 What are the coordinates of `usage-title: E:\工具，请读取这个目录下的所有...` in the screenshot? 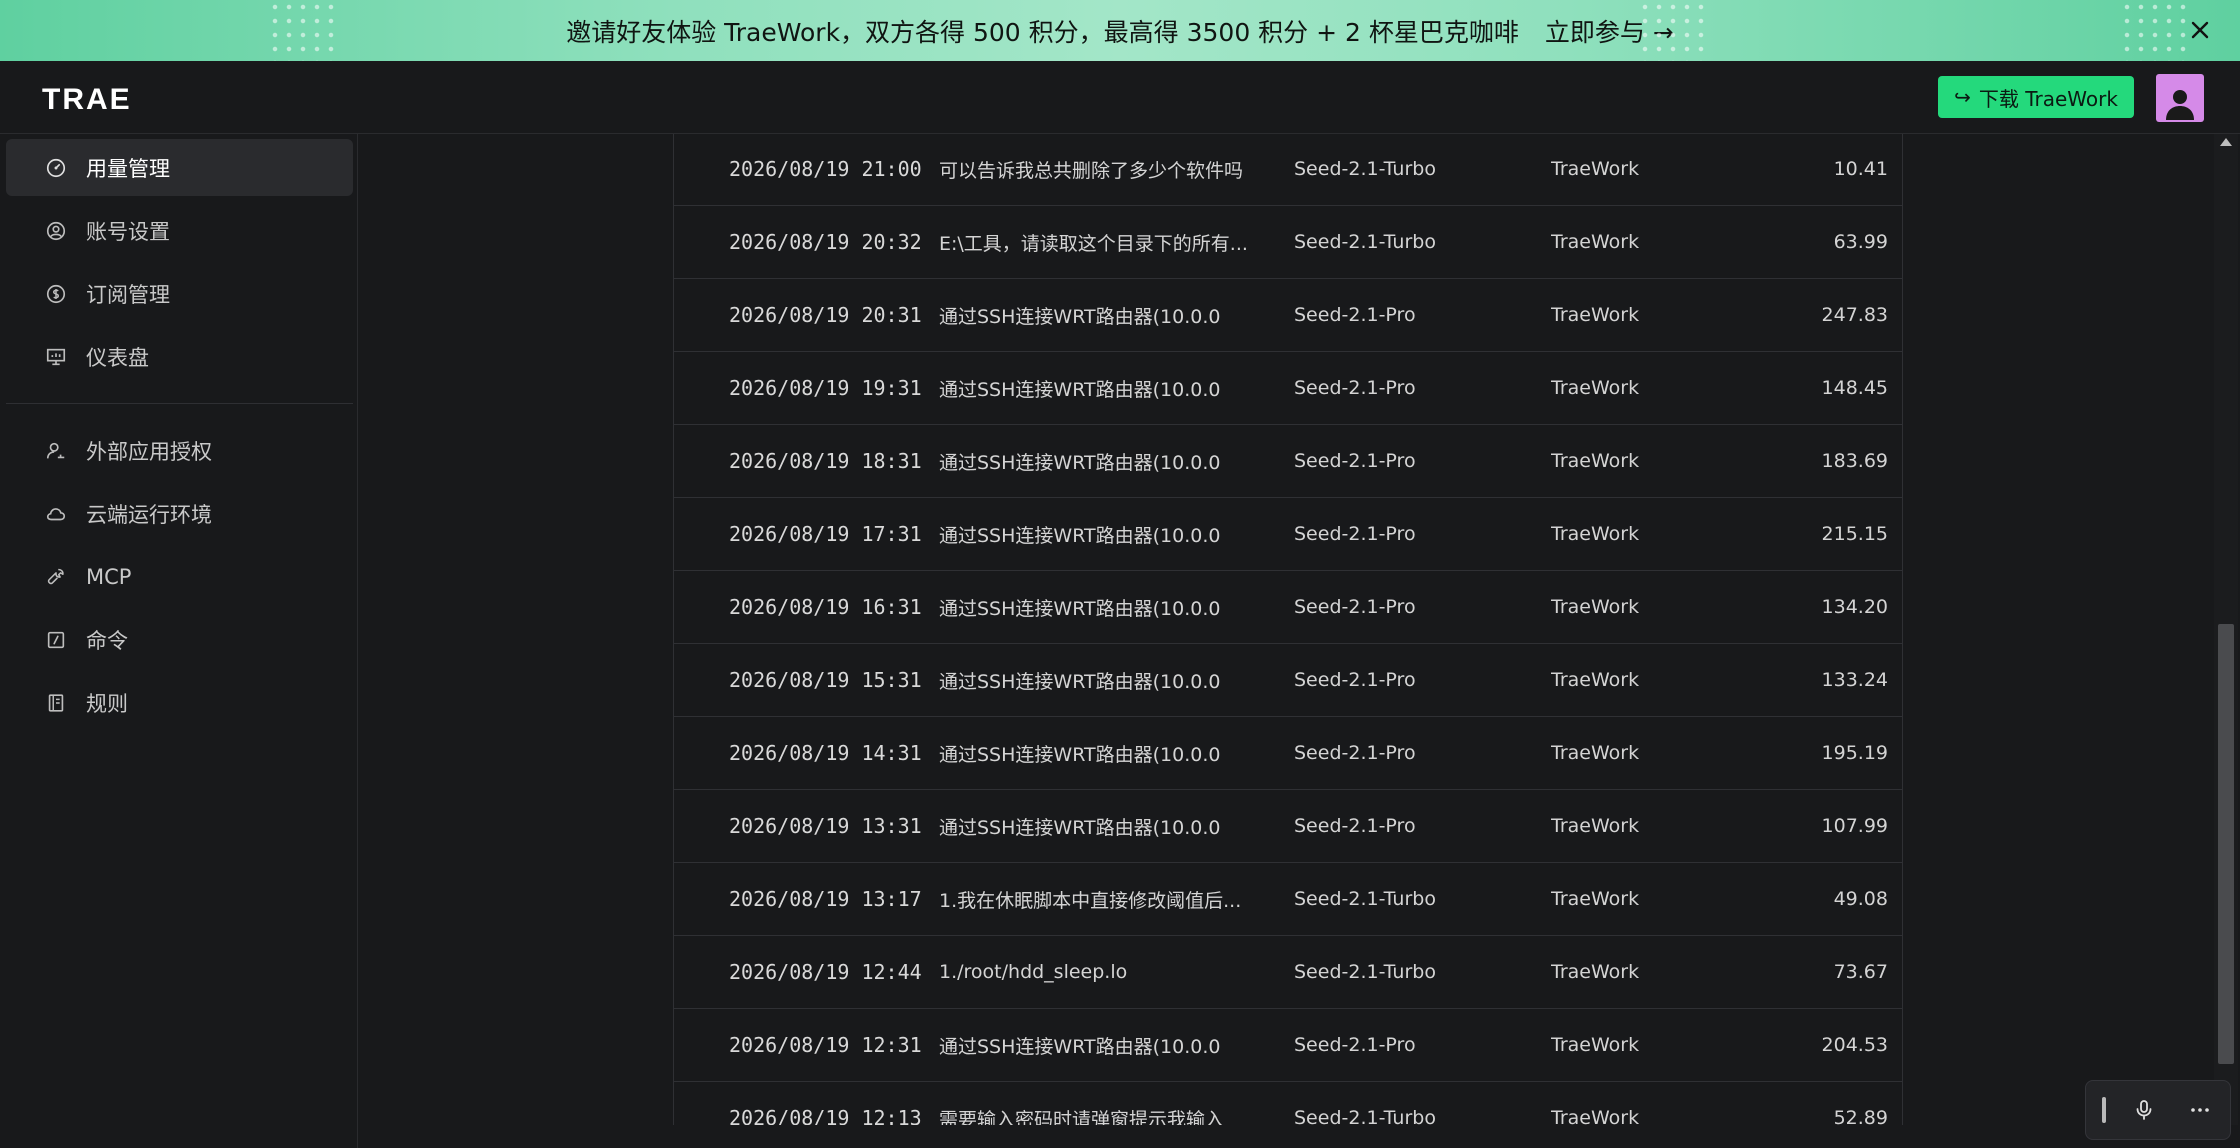 It's located at (1093, 243).